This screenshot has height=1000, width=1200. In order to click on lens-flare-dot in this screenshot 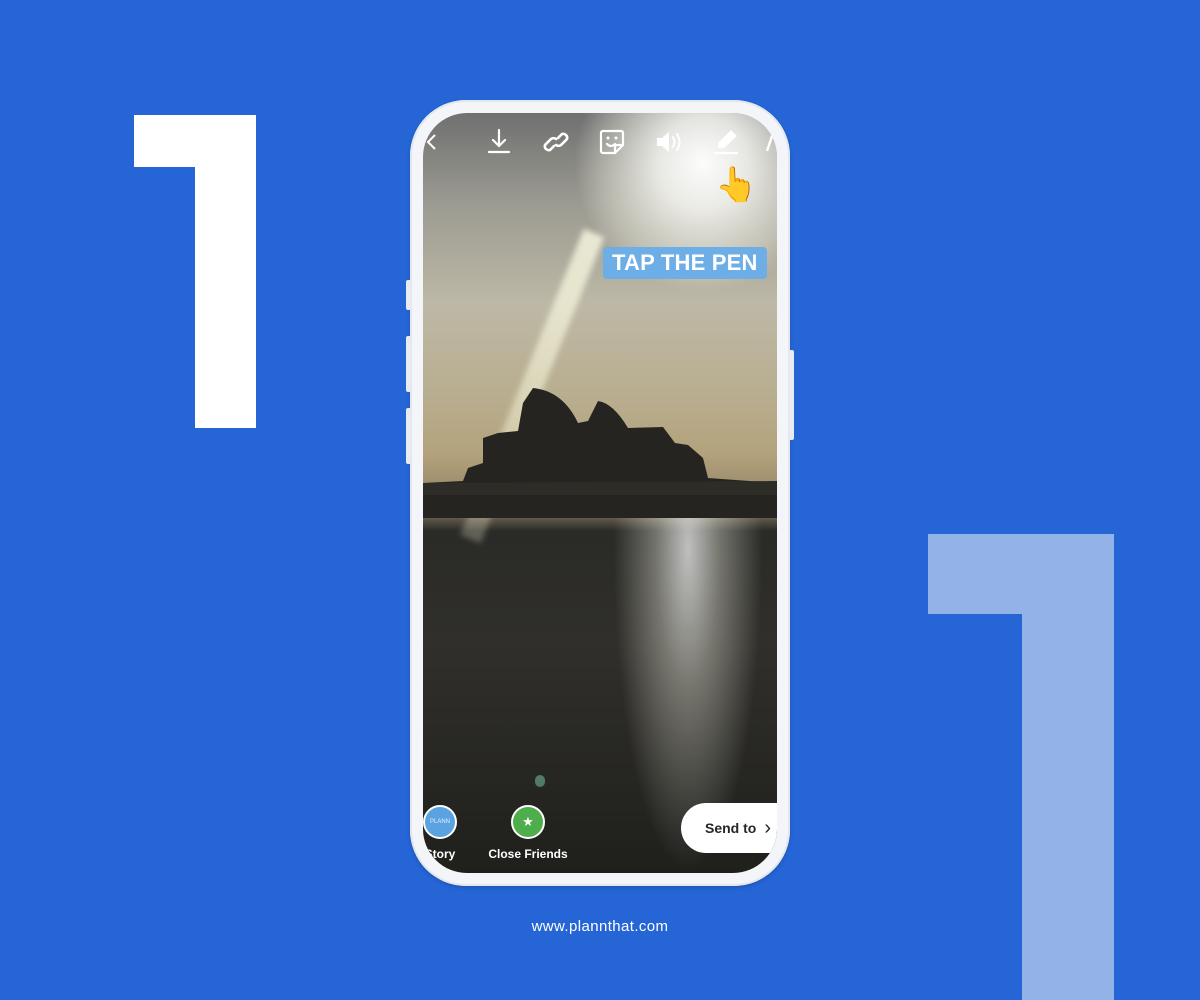, I will do `click(540, 781)`.